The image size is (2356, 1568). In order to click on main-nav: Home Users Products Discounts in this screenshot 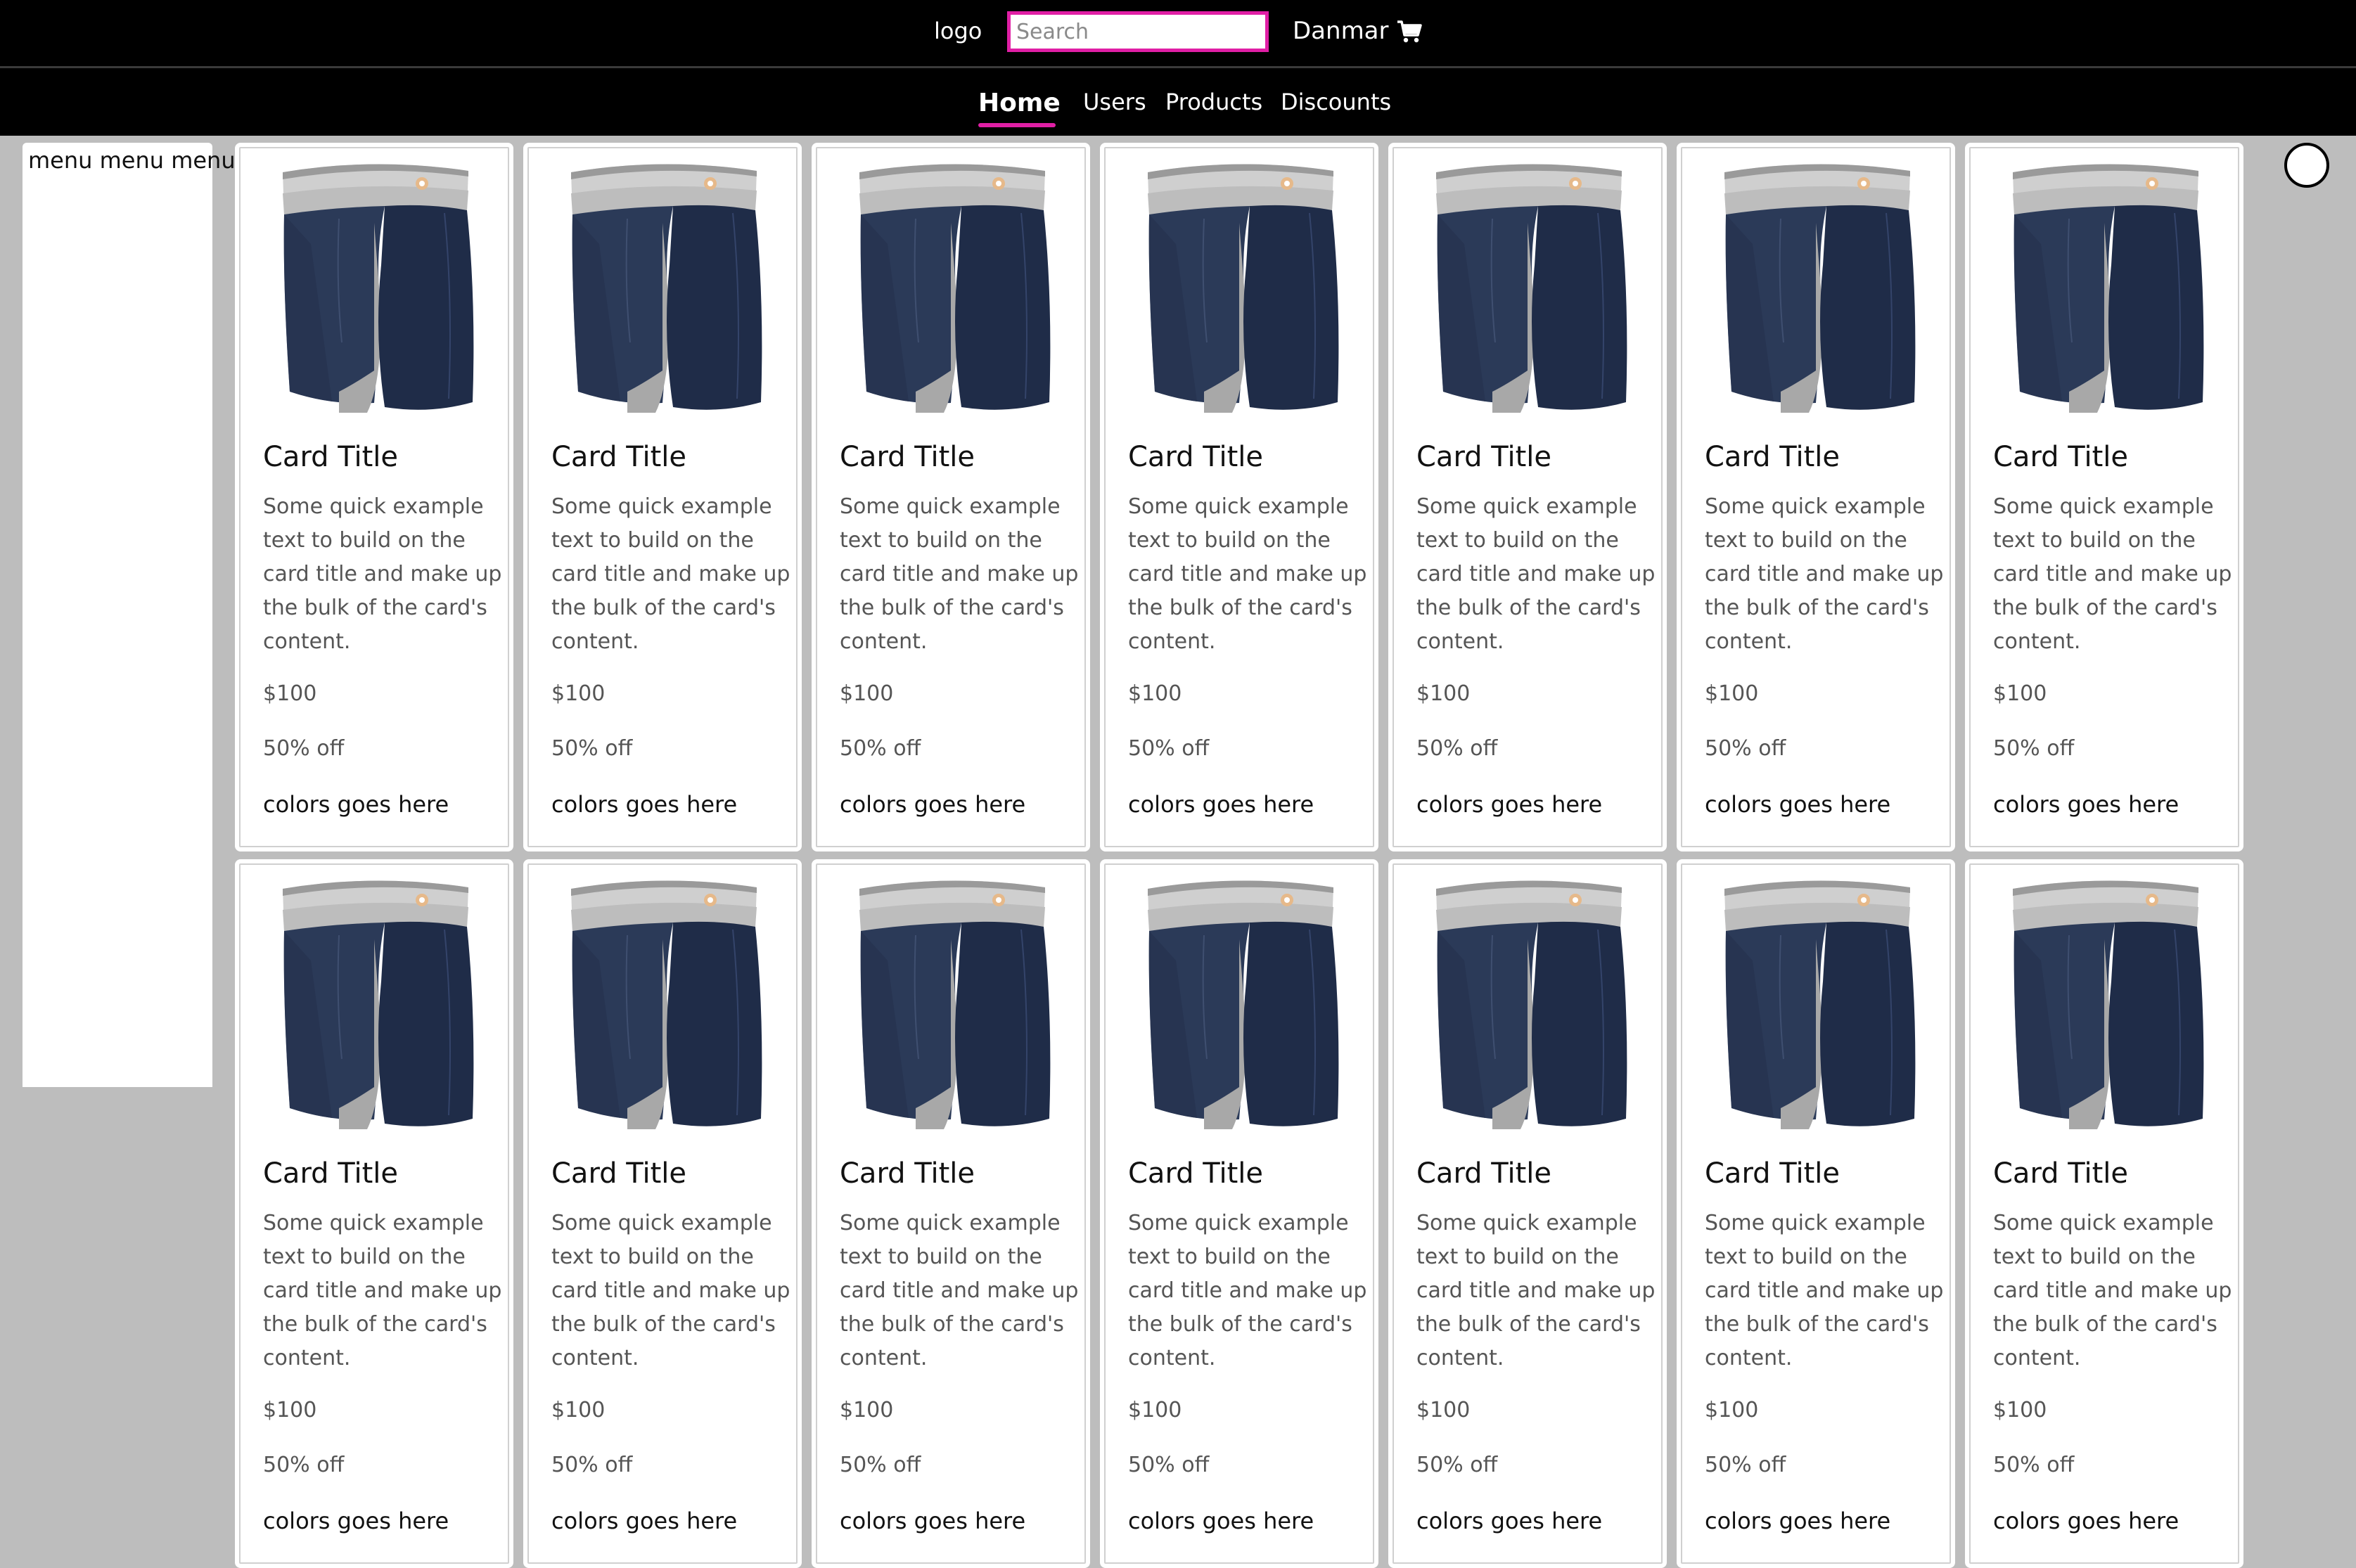, I will do `click(1178, 102)`.